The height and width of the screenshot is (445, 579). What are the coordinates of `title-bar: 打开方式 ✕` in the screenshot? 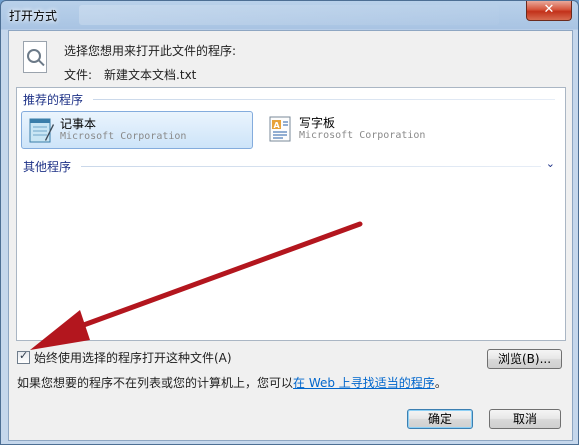 It's located at (289, 15).